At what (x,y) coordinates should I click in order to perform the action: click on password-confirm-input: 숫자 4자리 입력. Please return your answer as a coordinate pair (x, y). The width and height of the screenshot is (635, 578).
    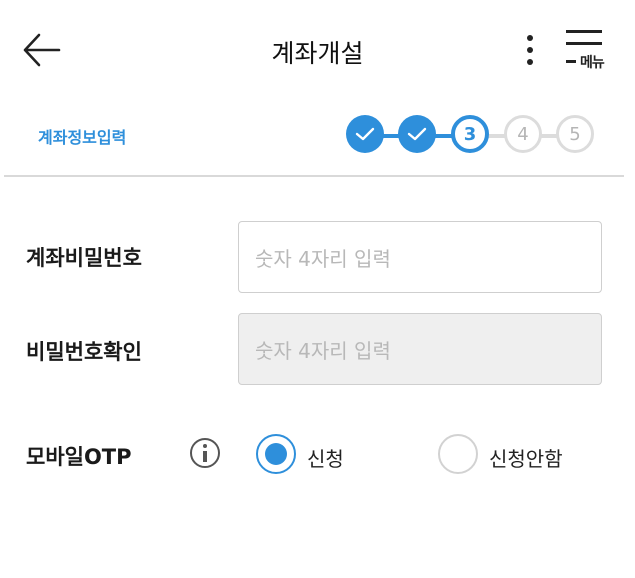
    Looking at the image, I should click on (420, 349).